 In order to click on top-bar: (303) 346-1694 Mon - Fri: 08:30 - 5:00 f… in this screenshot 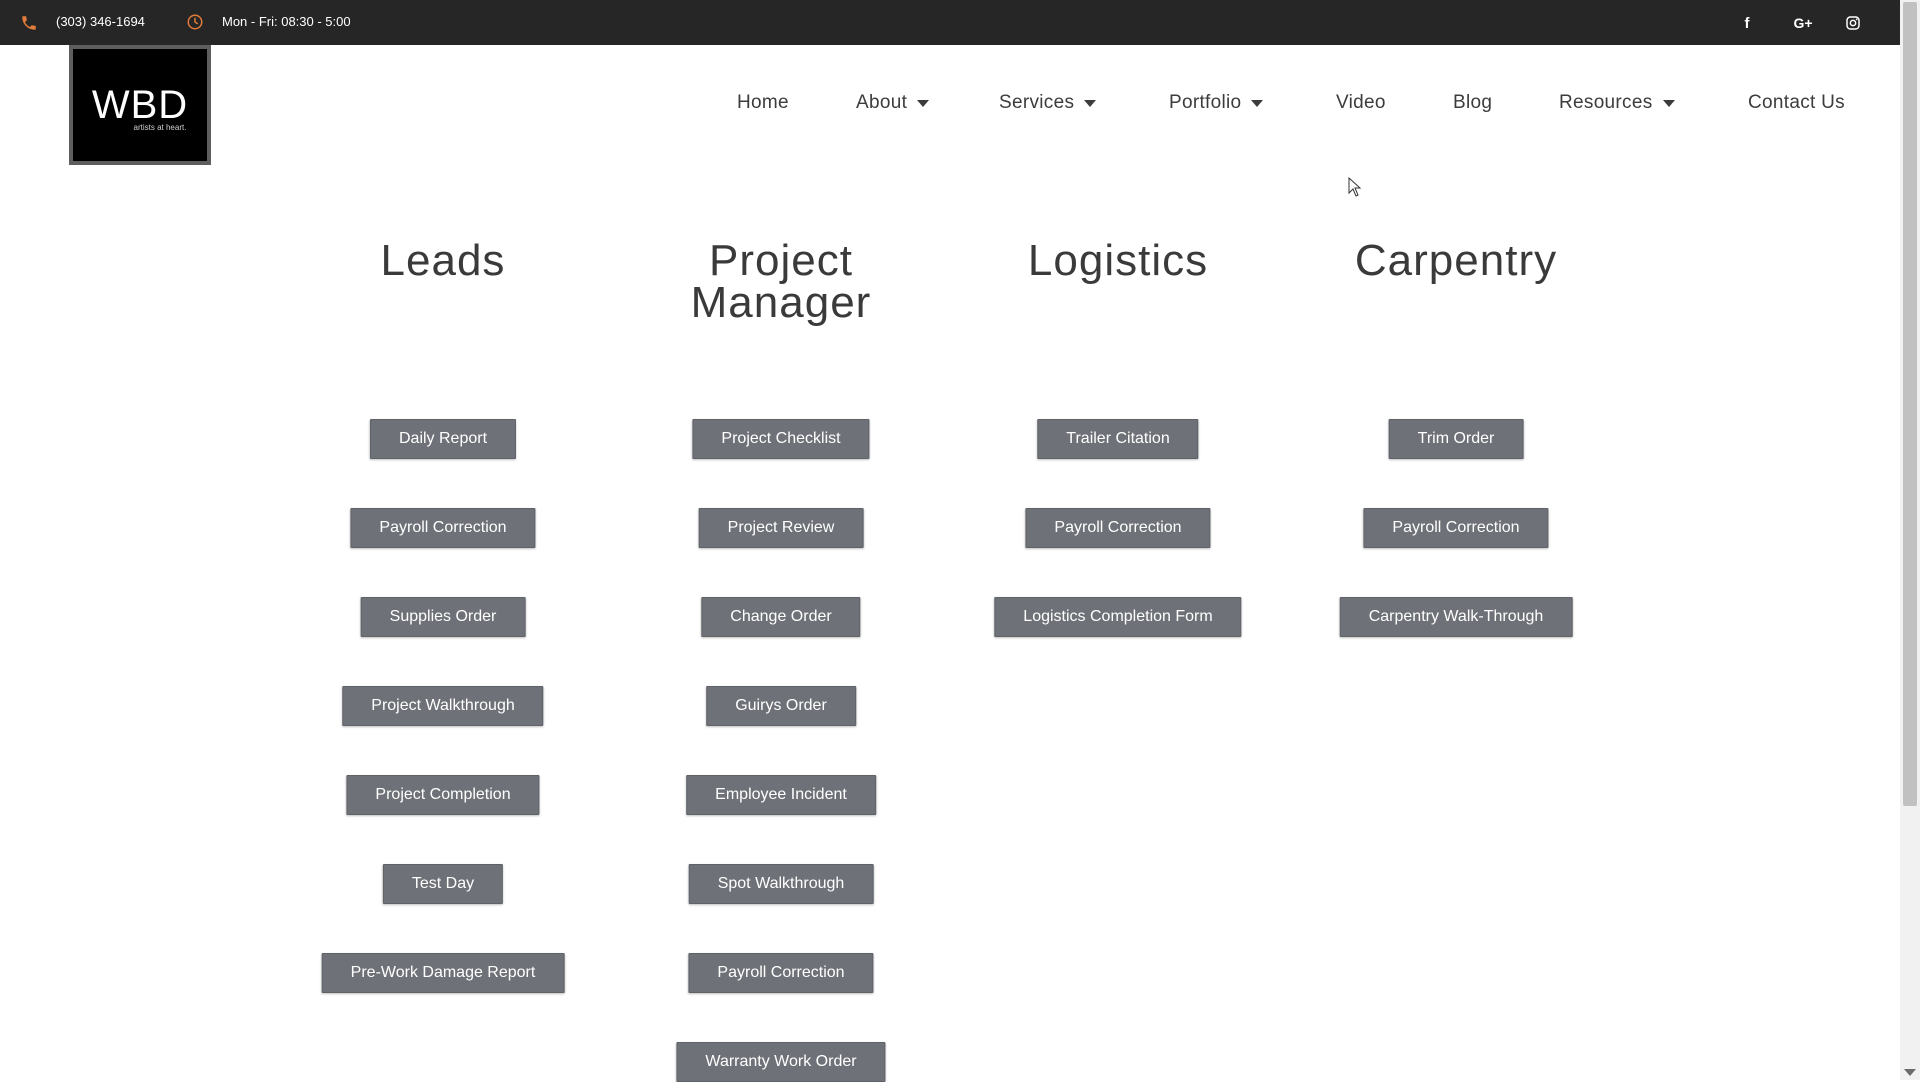, I will do `click(950, 22)`.